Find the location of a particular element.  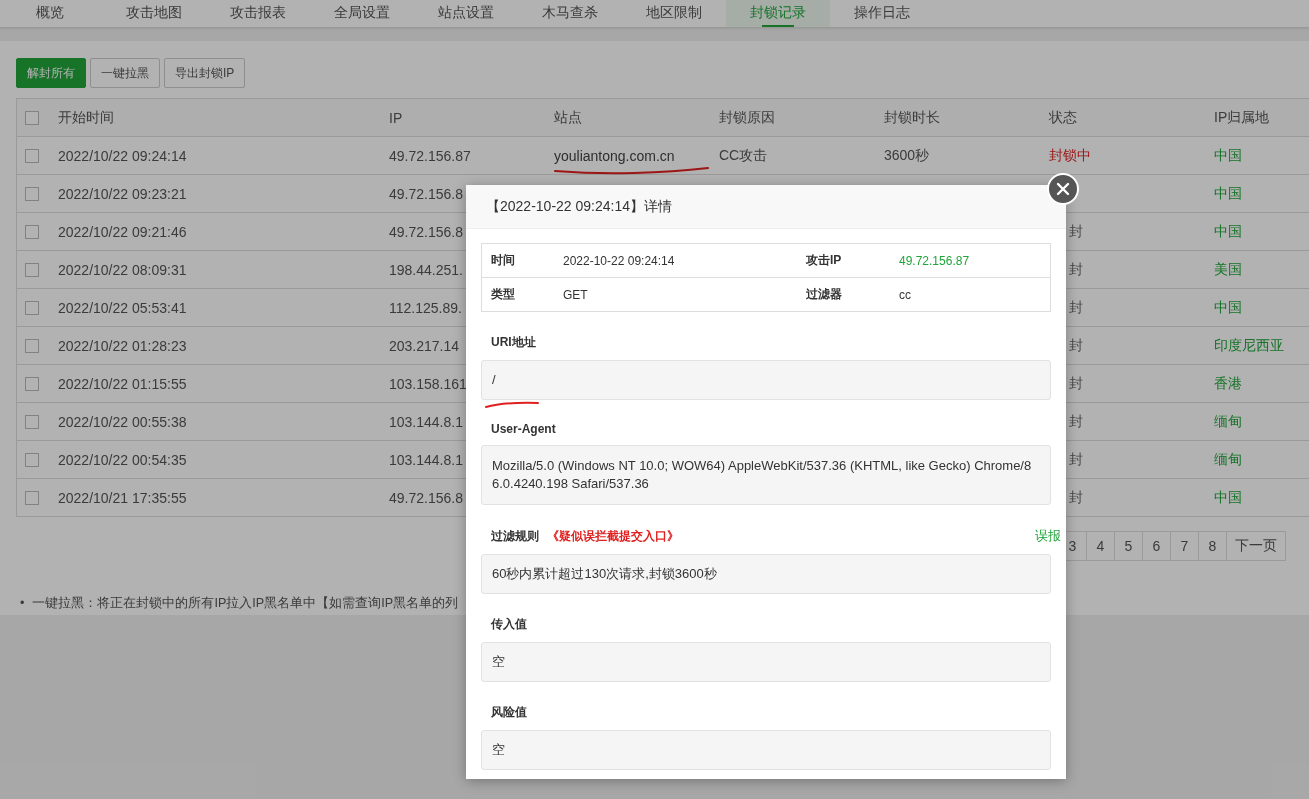

input-value-field: 空 is located at coordinates (766, 662).